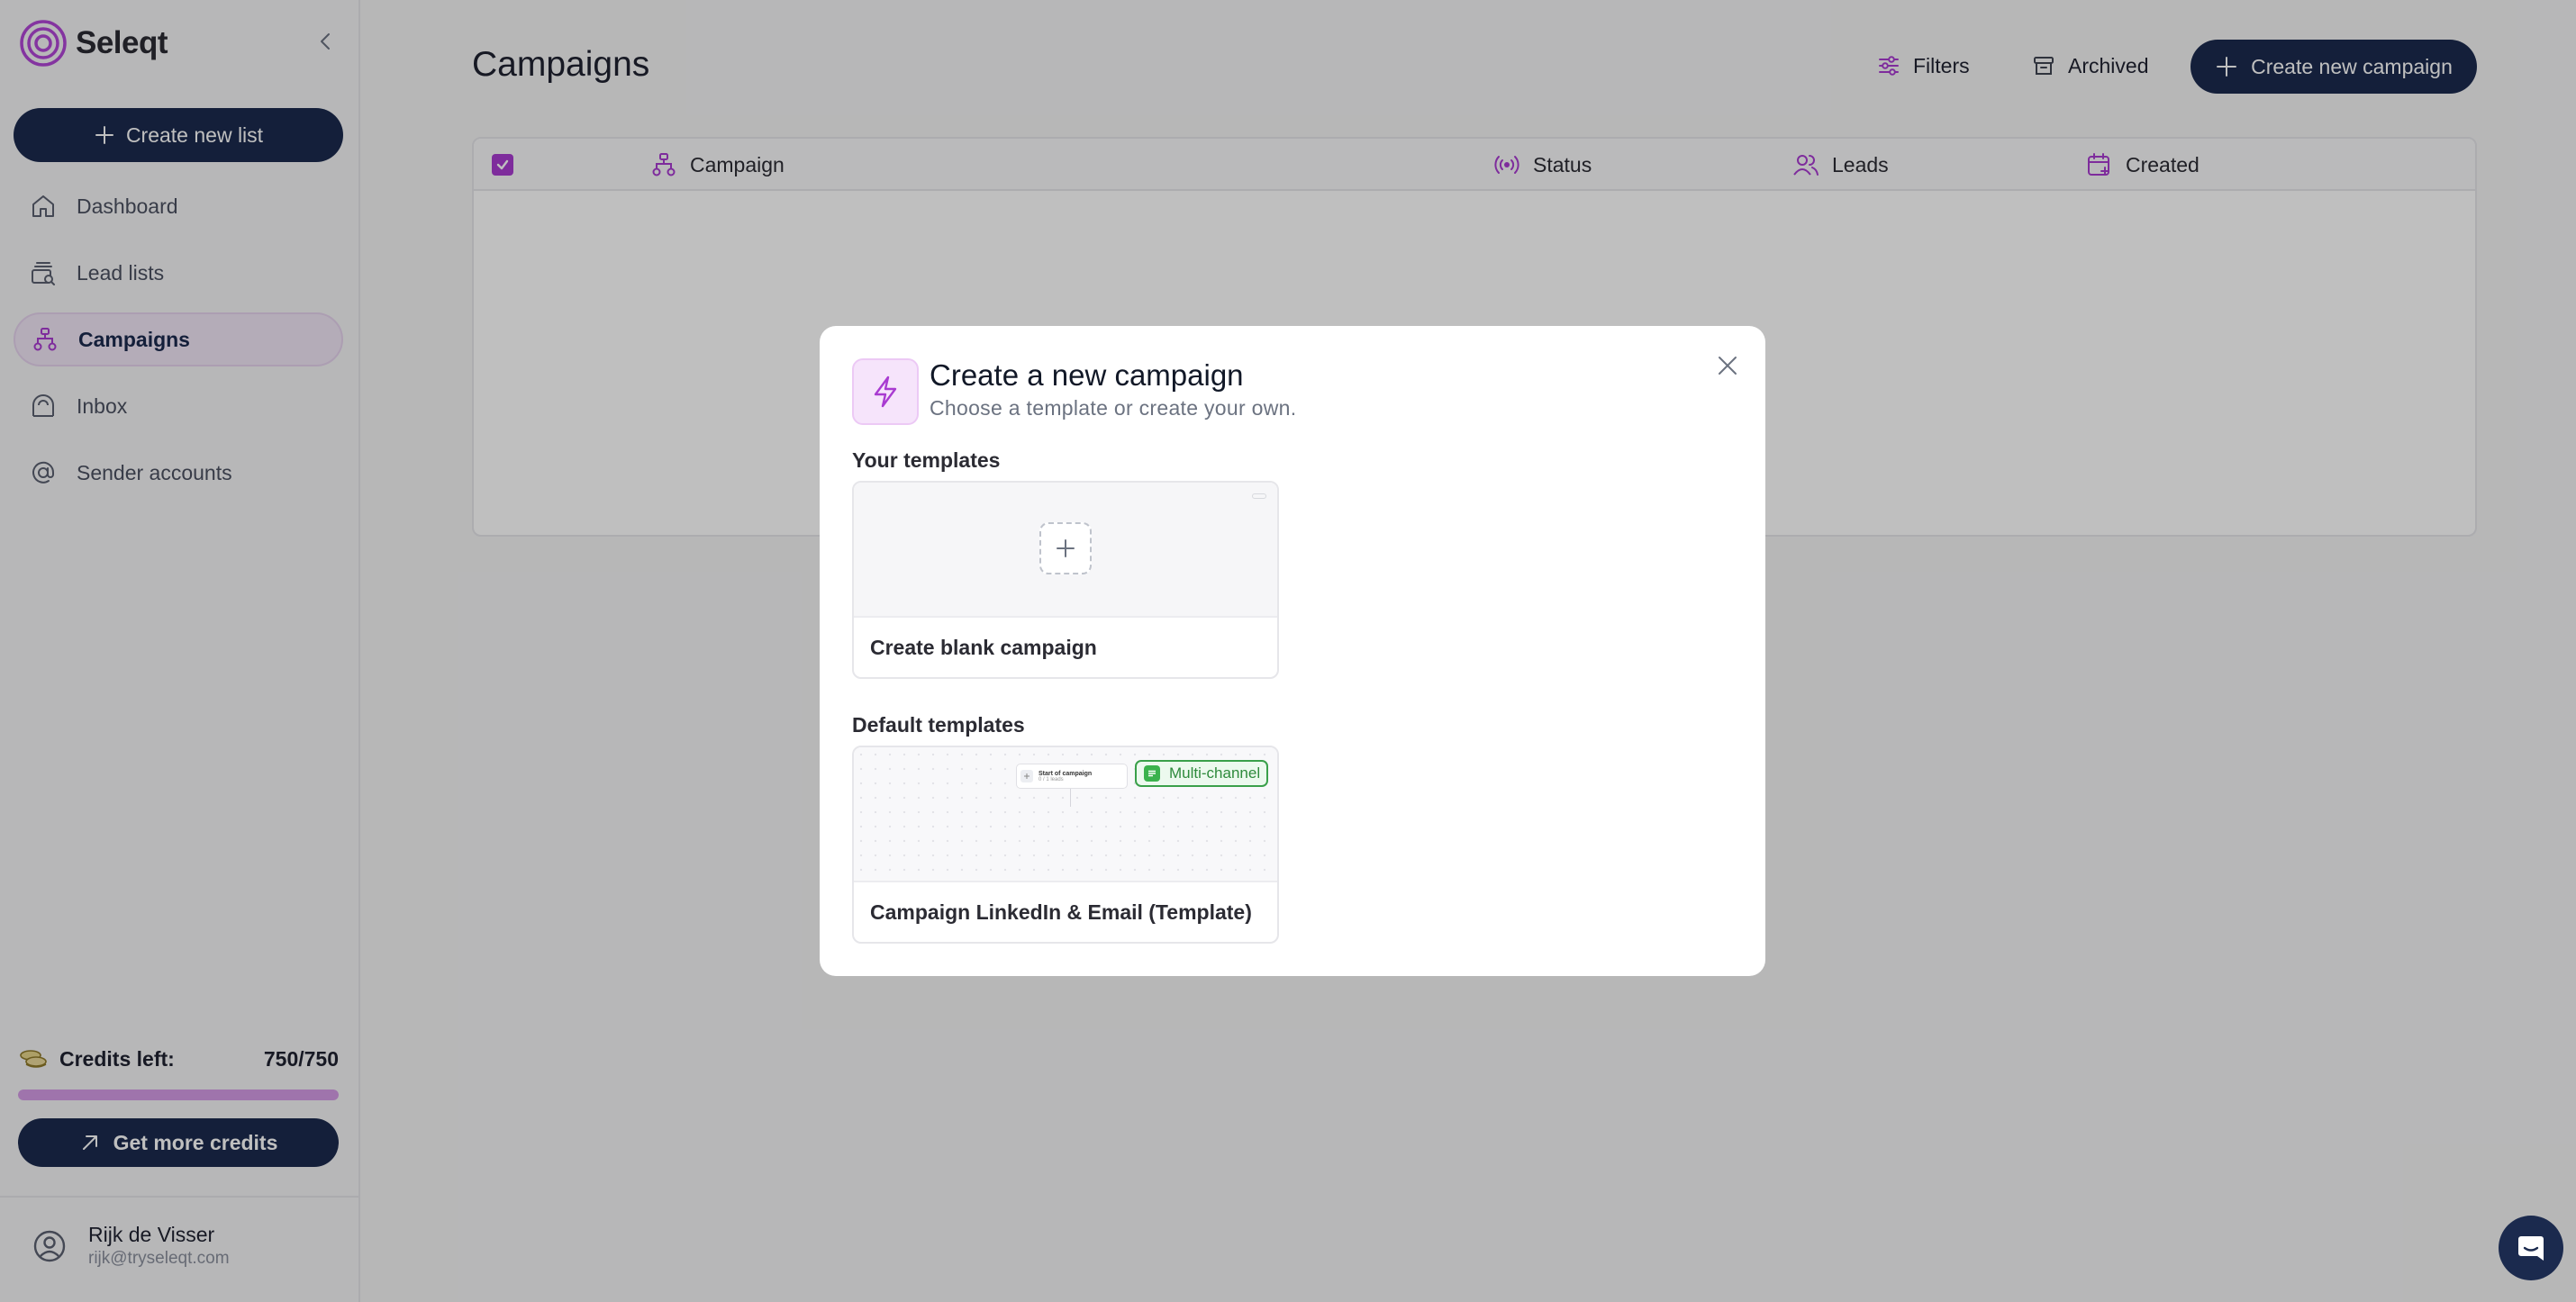 Image resolution: width=2576 pixels, height=1302 pixels. I want to click on chat-bubble-icon, so click(2531, 1248).